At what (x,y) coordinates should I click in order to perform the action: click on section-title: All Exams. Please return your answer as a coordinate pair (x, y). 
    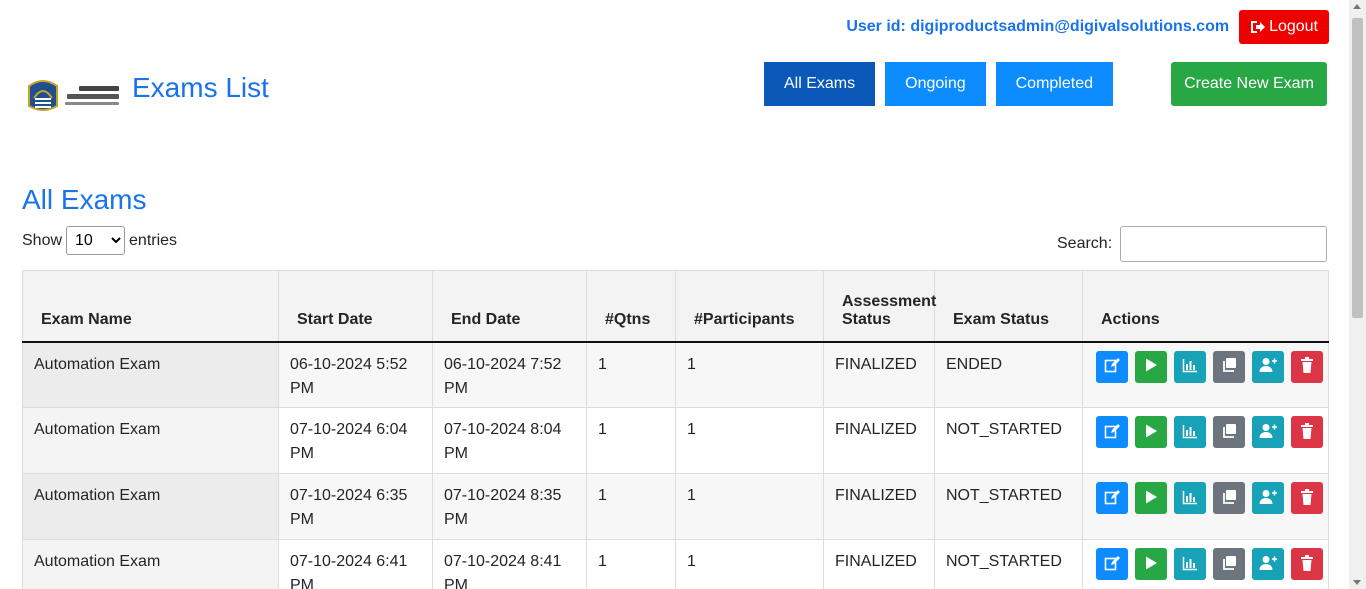
    Looking at the image, I should click on (84, 199).